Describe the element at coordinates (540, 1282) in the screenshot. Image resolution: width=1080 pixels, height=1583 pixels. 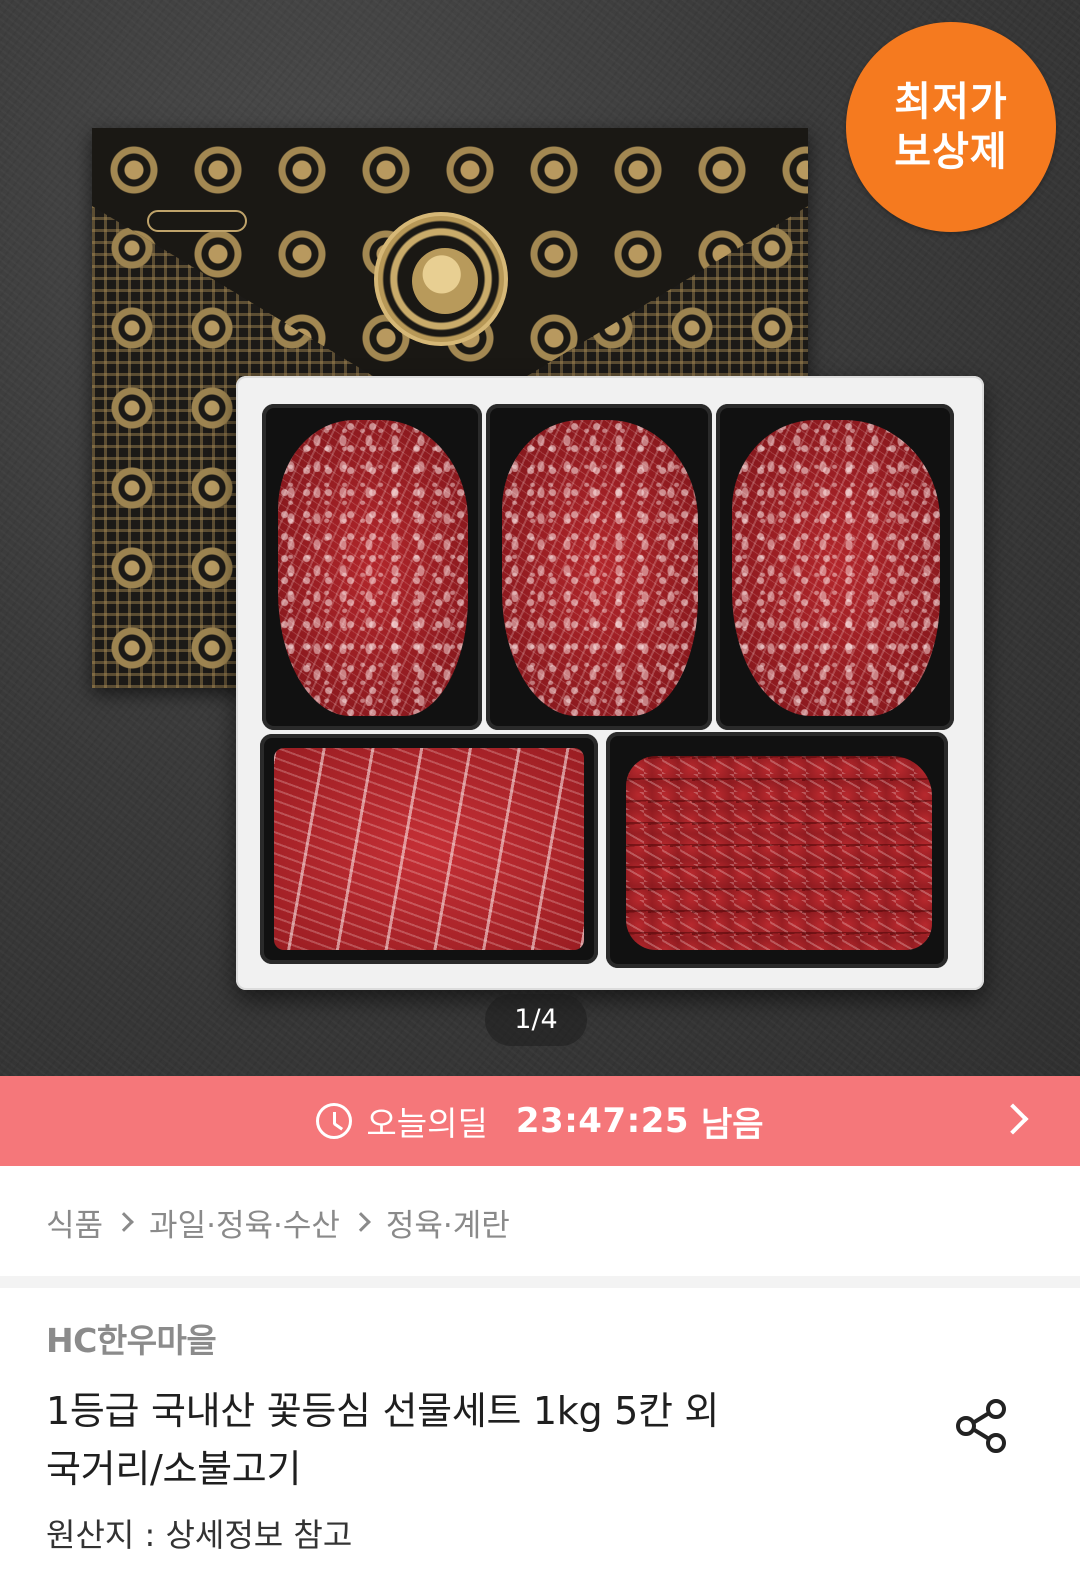
I see `section-divider` at that location.